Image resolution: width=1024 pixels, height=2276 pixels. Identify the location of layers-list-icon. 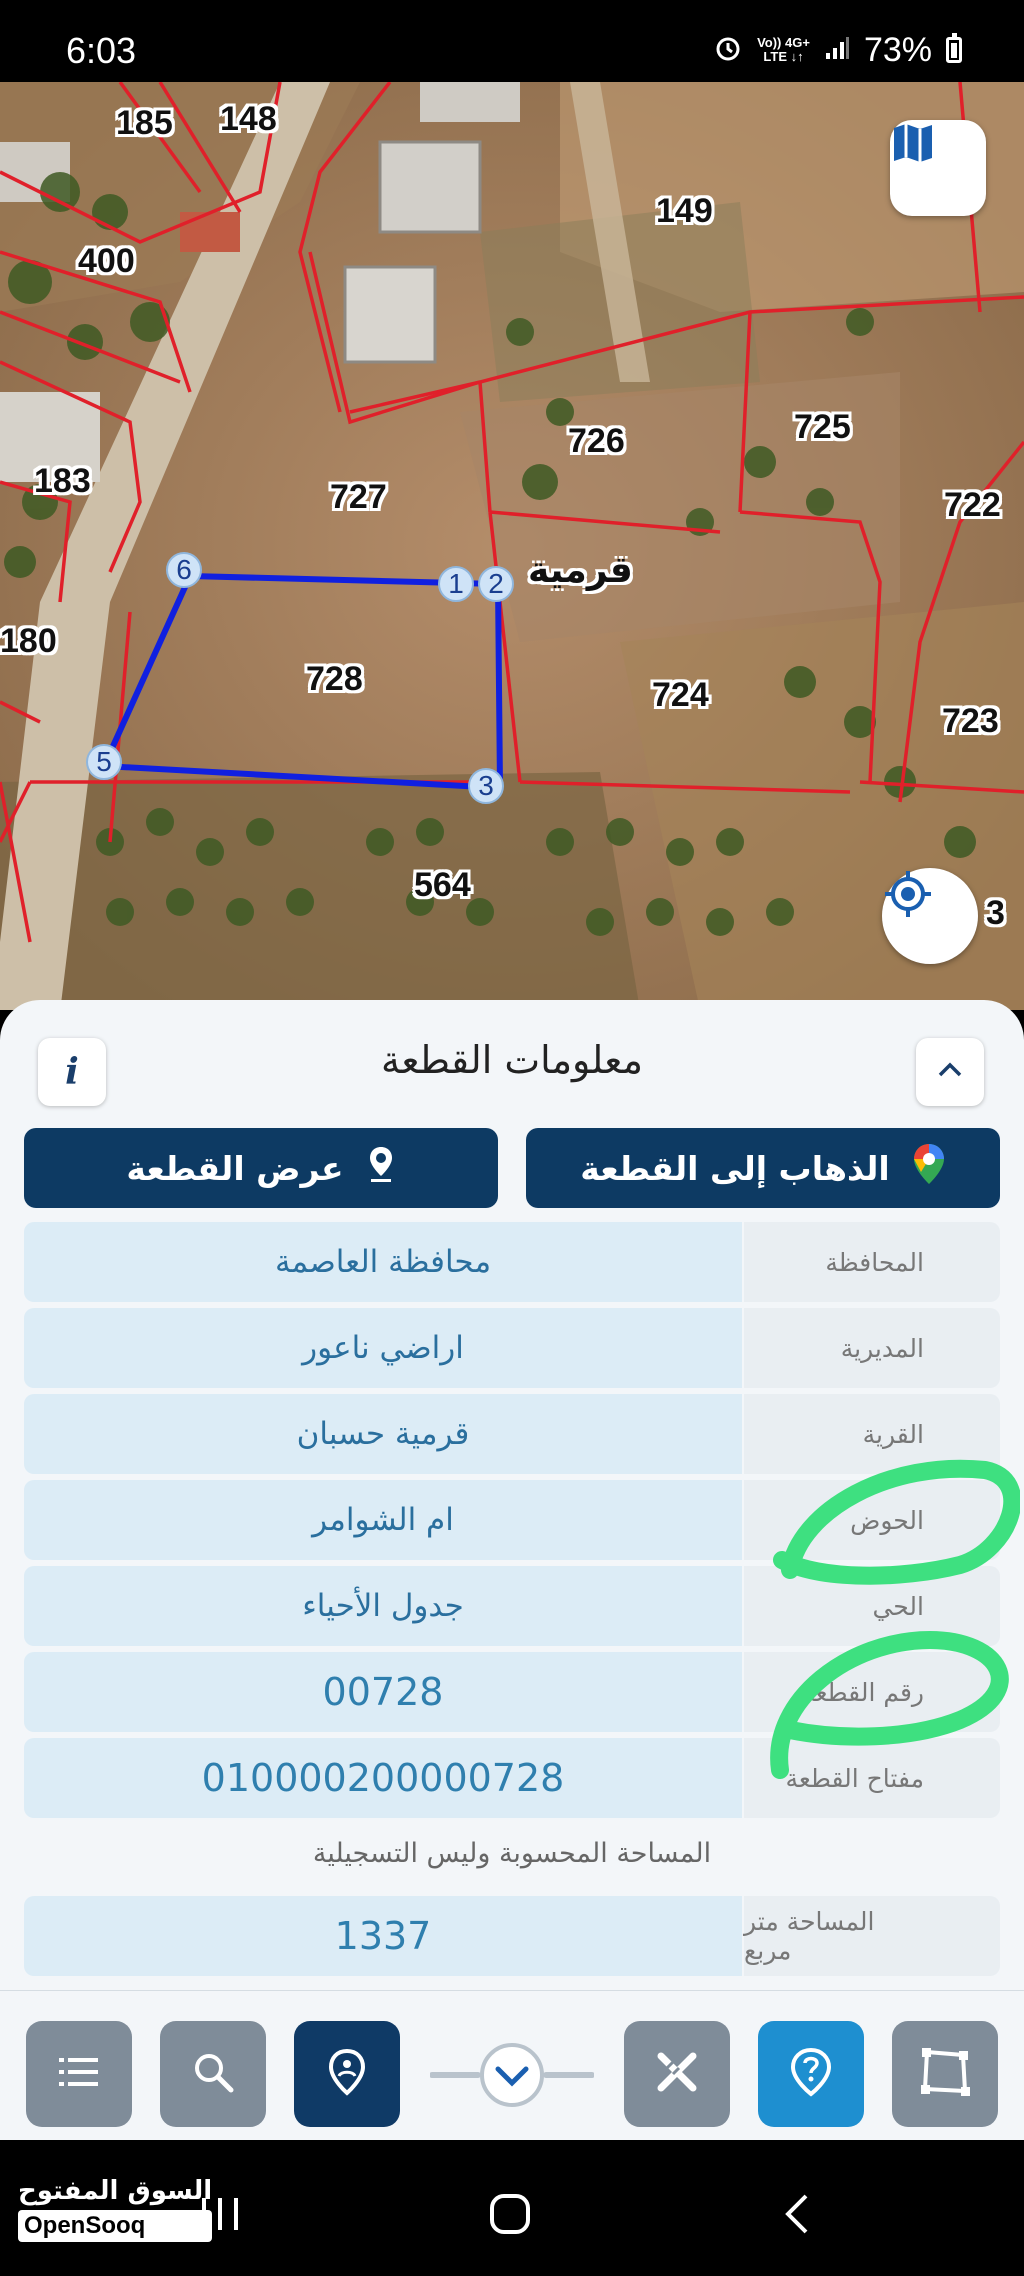
(79, 2074).